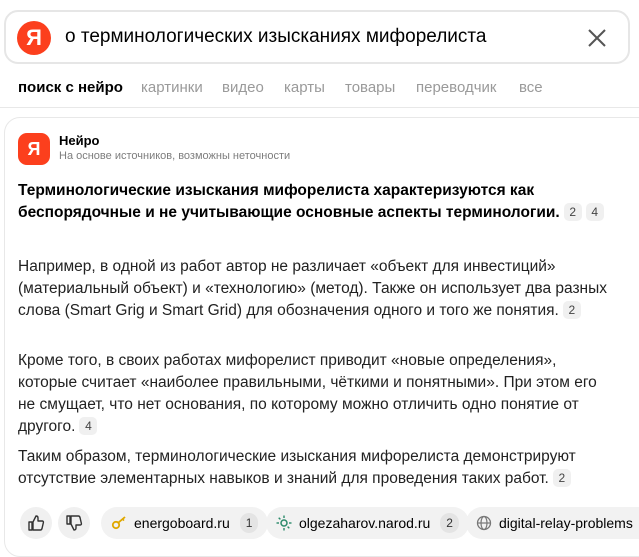 The image size is (639, 557). Describe the element at coordinates (456, 87) in the screenshot. I see `tab-translator: переводчик` at that location.